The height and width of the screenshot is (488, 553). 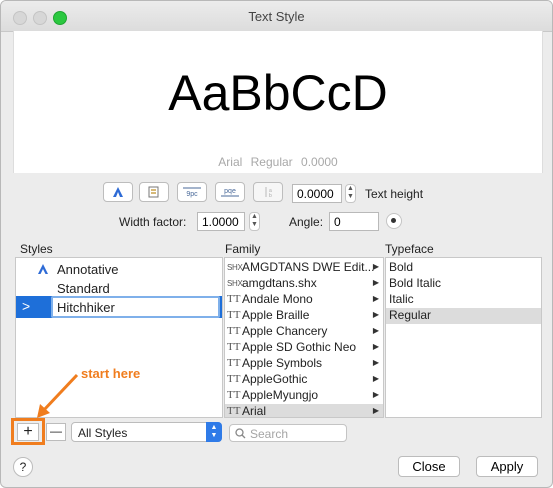 What do you see at coordinates (350, 193) in the screenshot?
I see `text-height-stepper: ▲ ▼` at bounding box center [350, 193].